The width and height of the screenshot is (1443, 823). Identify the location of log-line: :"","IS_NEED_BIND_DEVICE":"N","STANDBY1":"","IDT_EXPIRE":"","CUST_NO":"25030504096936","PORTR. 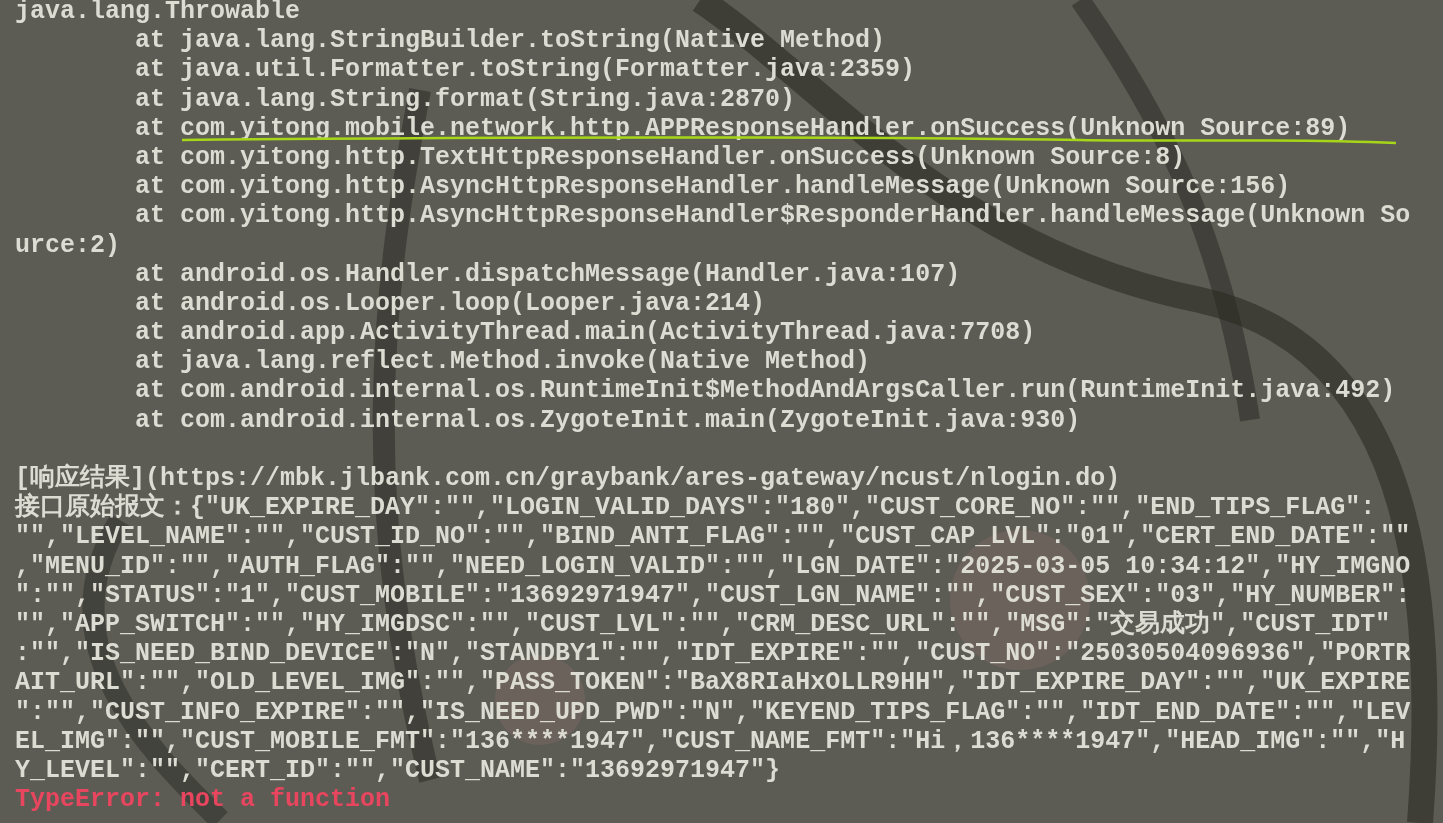
(713, 654).